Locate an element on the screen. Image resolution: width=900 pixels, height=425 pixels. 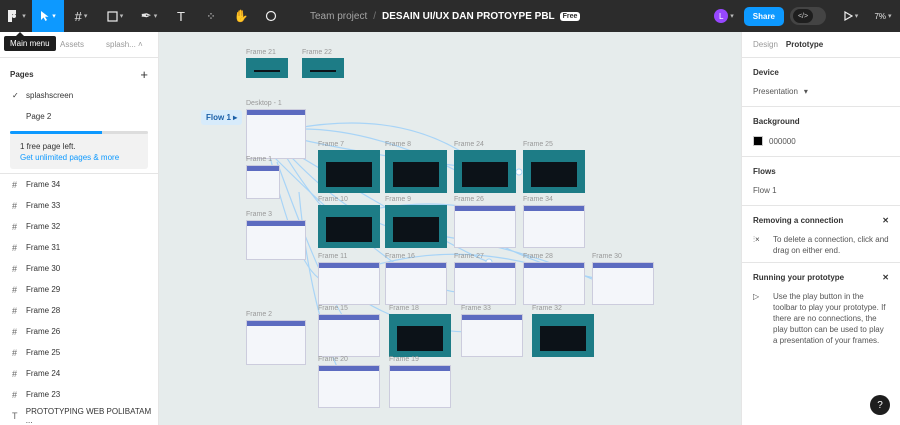
frame-label: Frame 19 is located at coordinates (404, 359).